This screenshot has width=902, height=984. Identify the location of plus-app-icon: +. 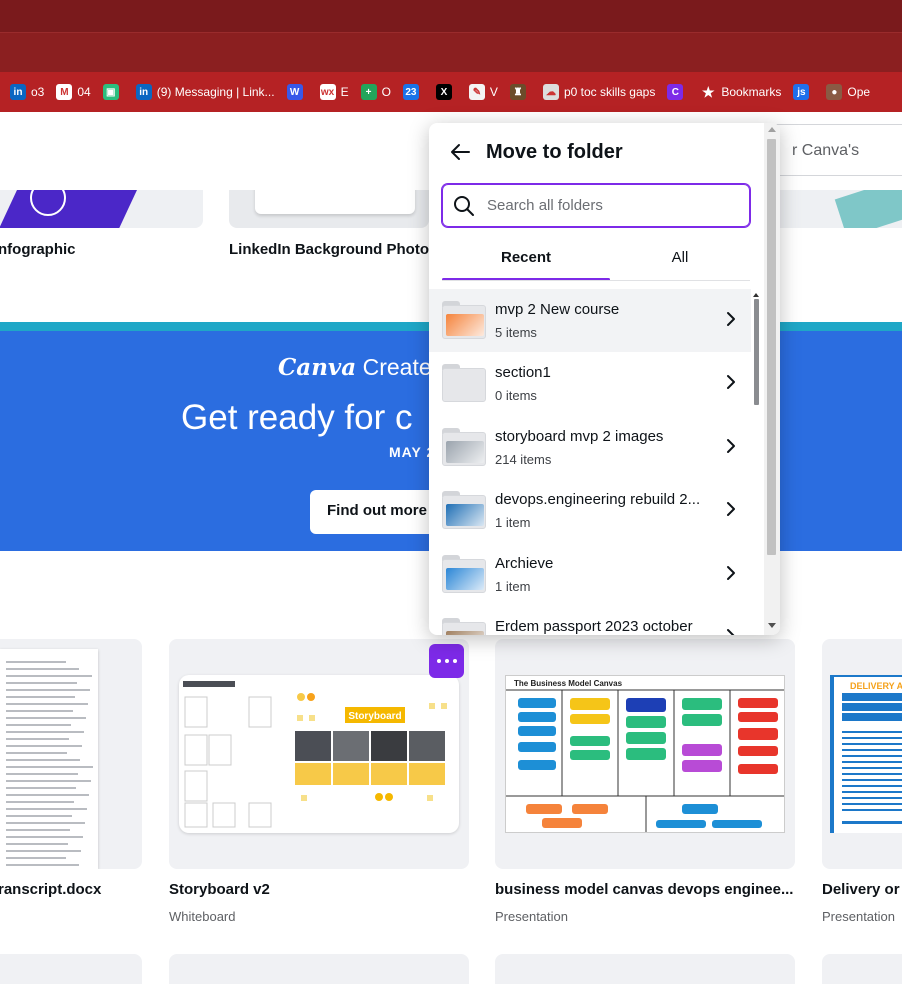
(368, 92).